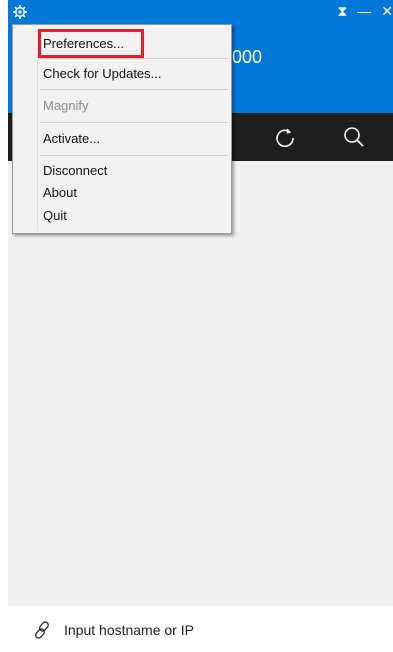  What do you see at coordinates (91, 43) in the screenshot?
I see `highlight-box` at bounding box center [91, 43].